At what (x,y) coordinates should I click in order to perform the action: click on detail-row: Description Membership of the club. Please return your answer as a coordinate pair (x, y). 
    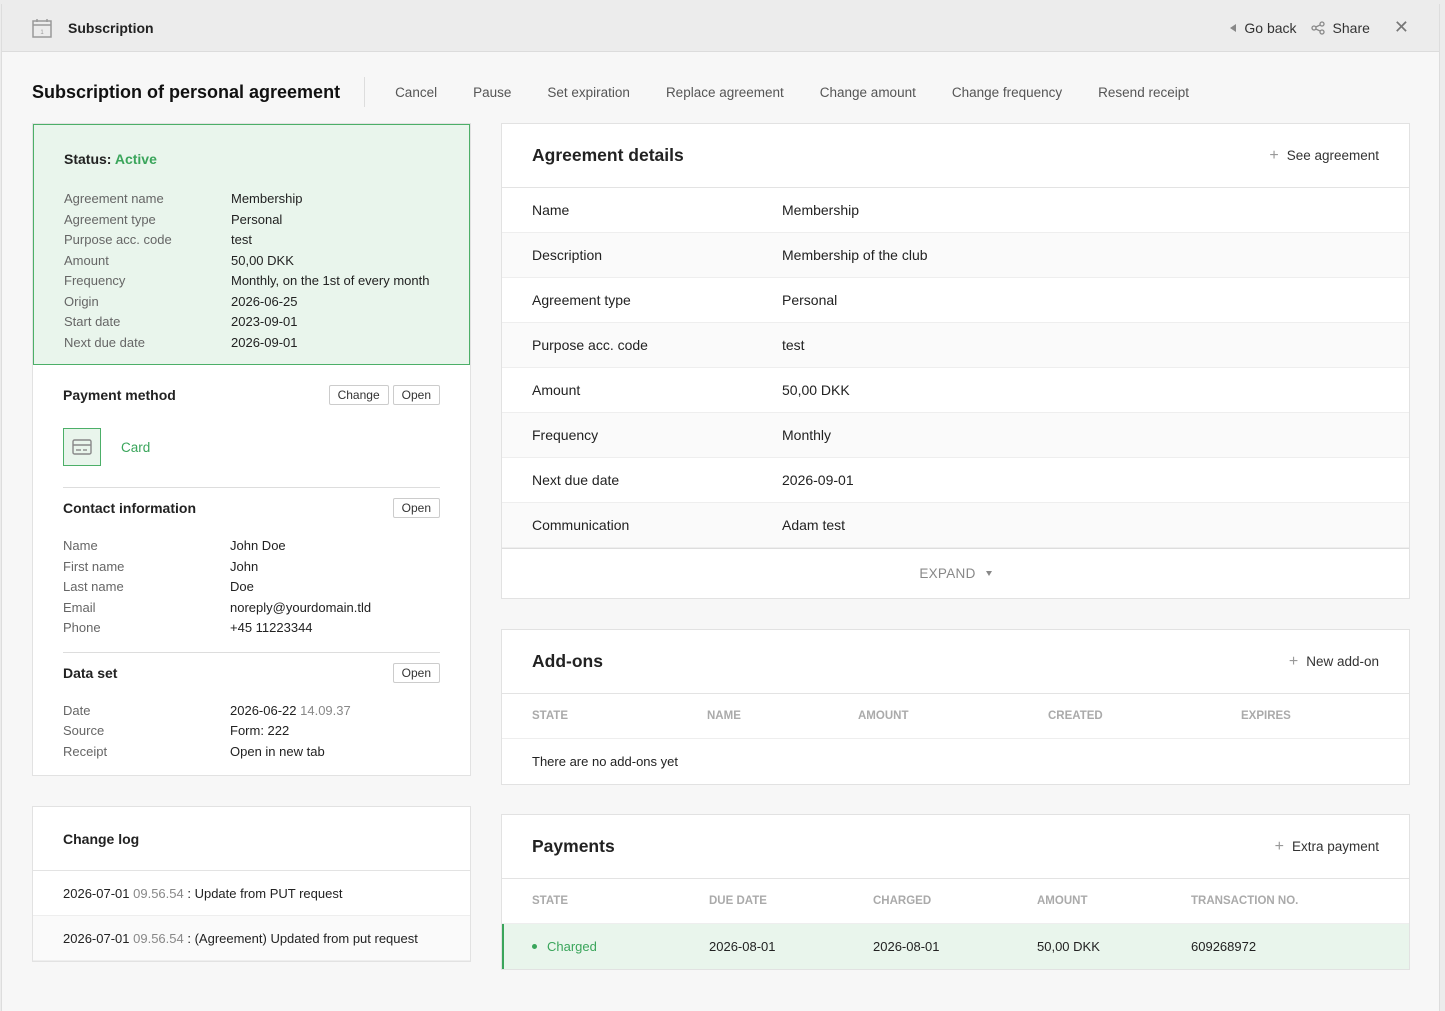
    Looking at the image, I should click on (955, 255).